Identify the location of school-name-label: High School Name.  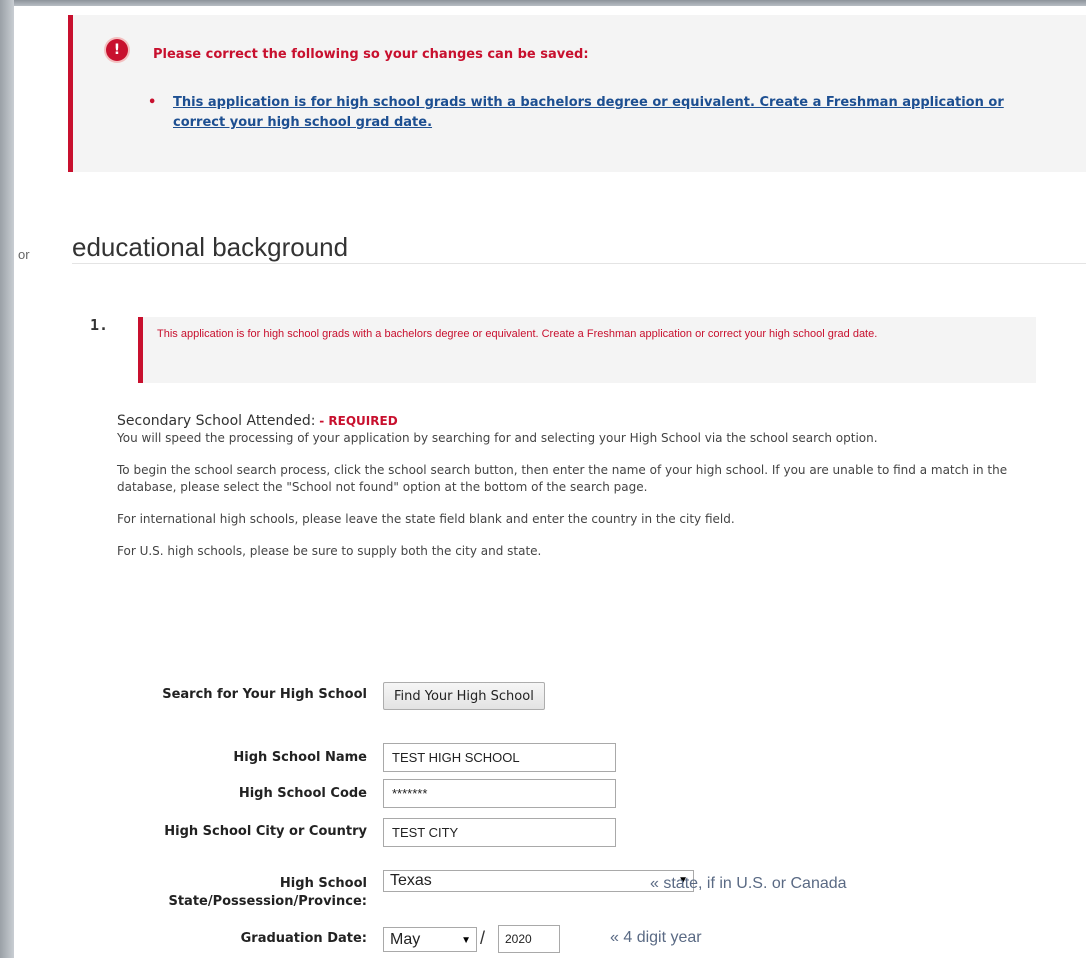
(300, 757).